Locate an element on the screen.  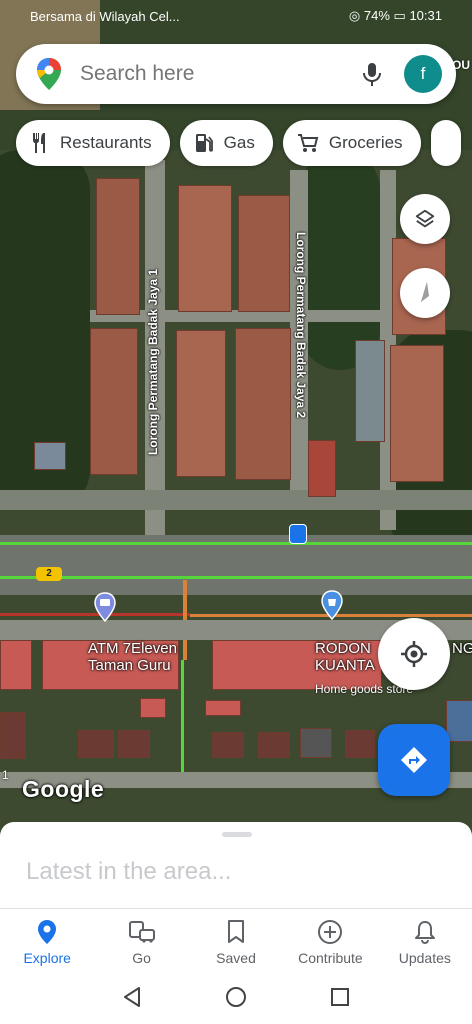
crosshair-icon is located at coordinates (414, 654).